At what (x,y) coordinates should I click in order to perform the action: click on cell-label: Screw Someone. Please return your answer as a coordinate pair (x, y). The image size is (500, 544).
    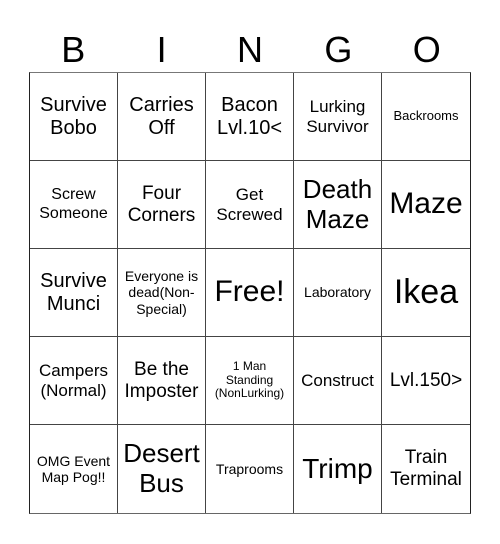
    Looking at the image, I should click on (73, 204).